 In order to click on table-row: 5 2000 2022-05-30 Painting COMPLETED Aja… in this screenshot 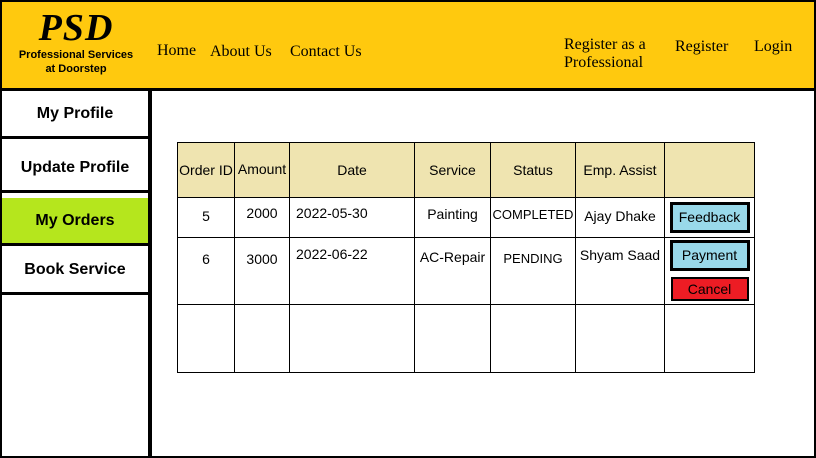, I will do `click(466, 217)`.